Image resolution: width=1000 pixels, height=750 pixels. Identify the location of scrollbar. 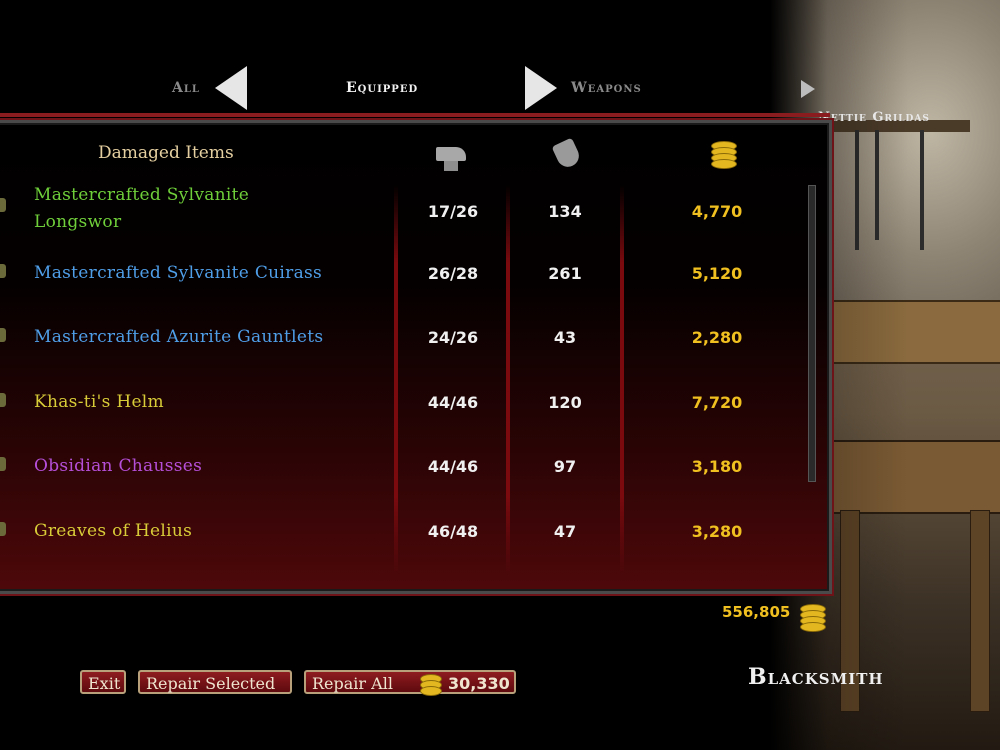
(812, 333).